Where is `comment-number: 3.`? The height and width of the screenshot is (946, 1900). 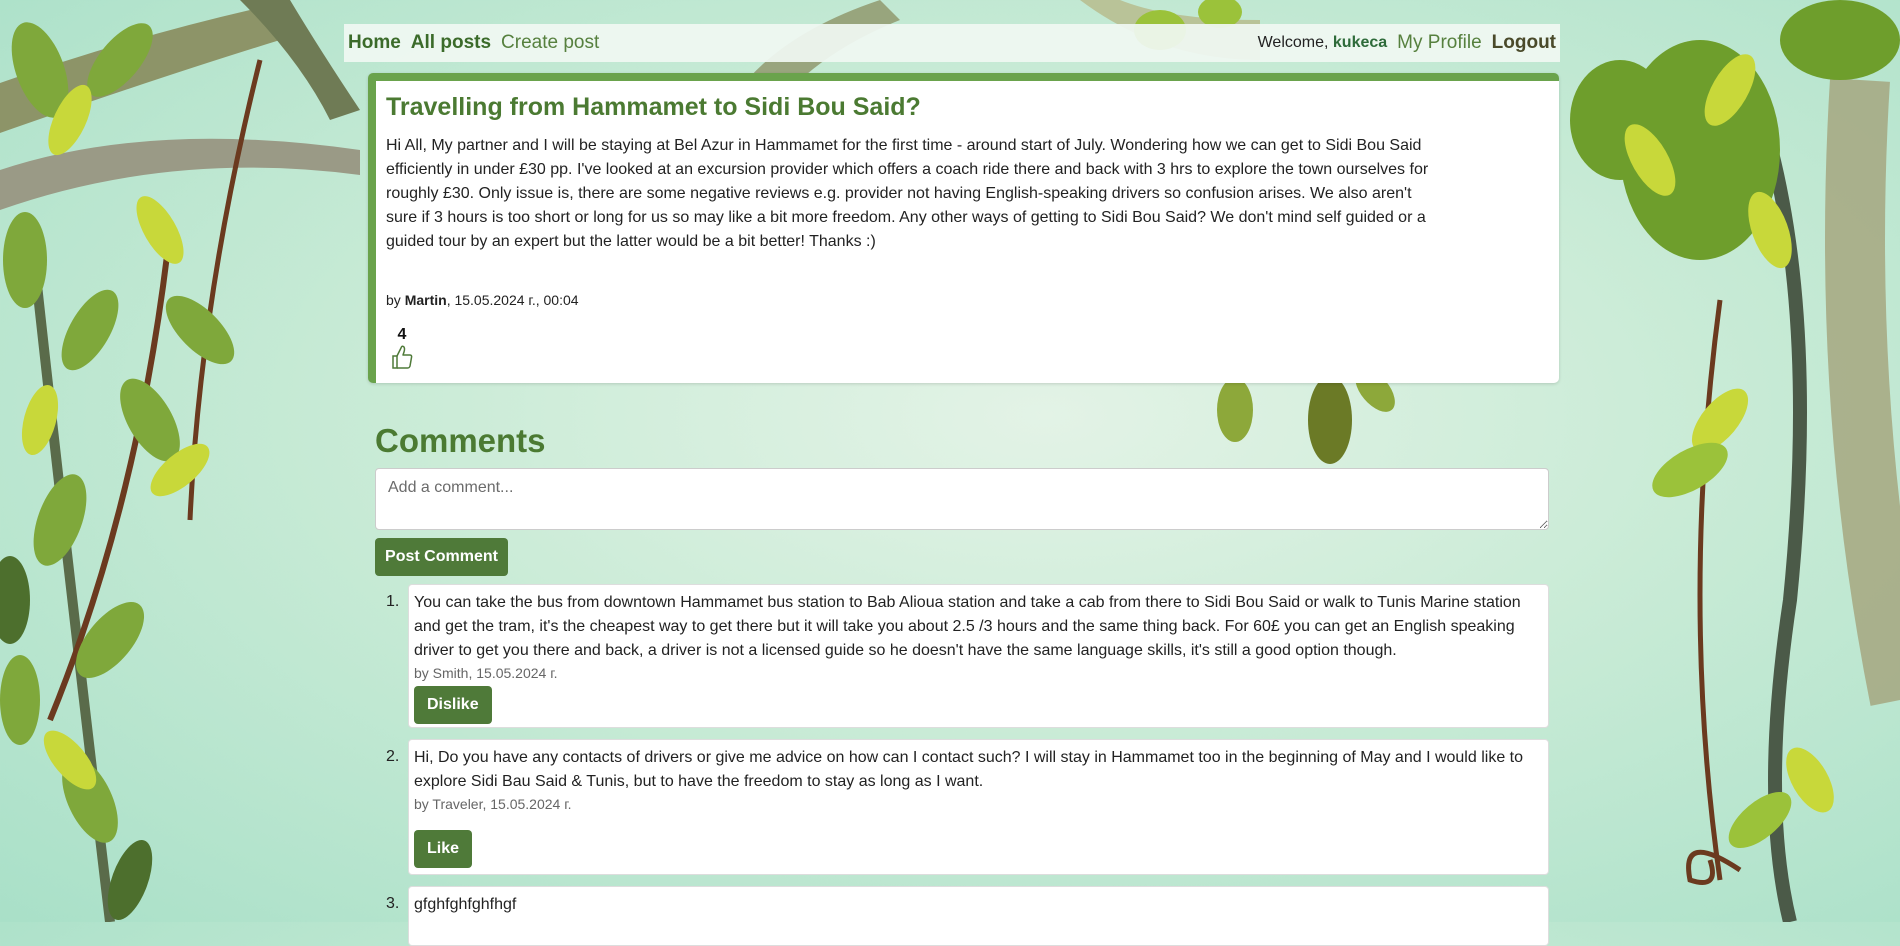 comment-number: 3. is located at coordinates (393, 903).